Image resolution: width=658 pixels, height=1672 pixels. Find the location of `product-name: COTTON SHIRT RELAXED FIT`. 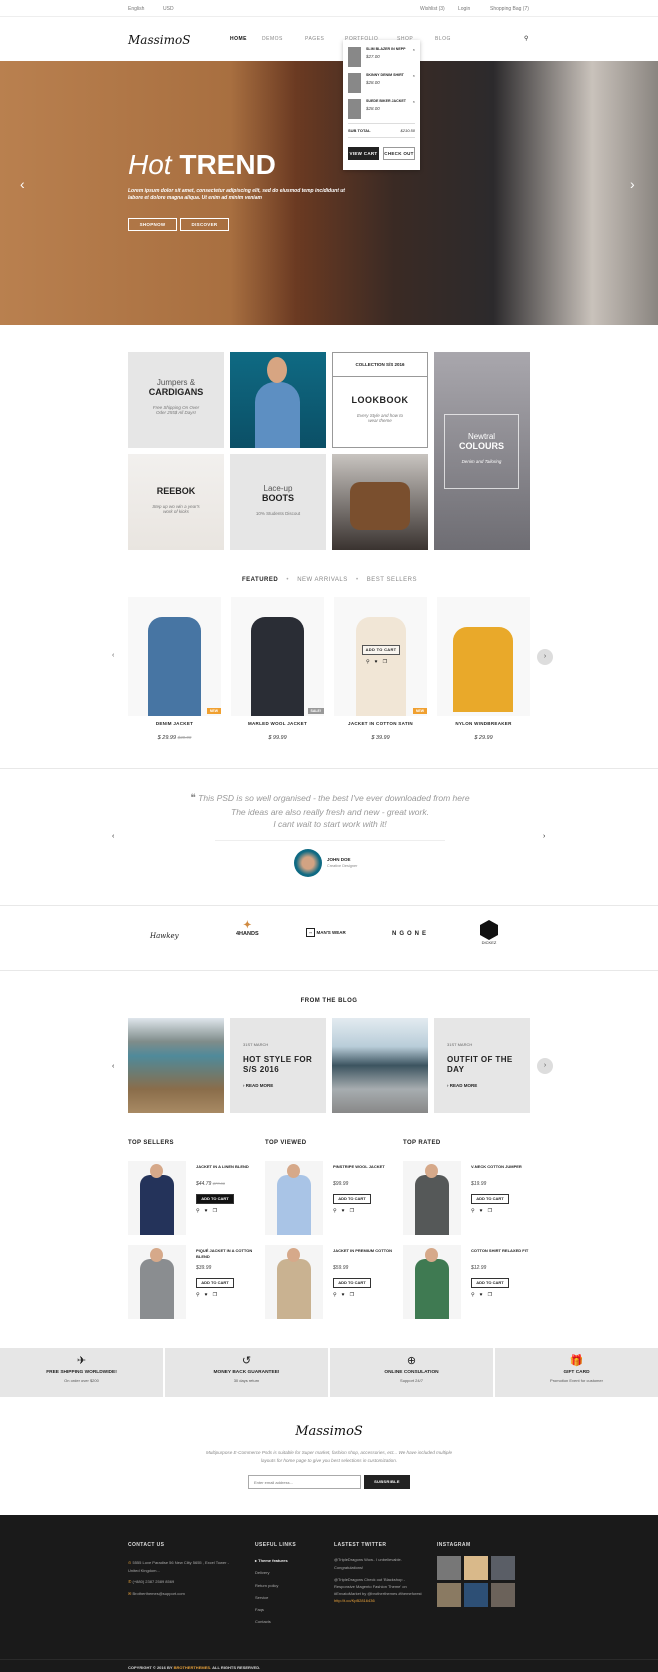

product-name: COTTON SHIRT RELAXED FIT is located at coordinates (501, 1251).